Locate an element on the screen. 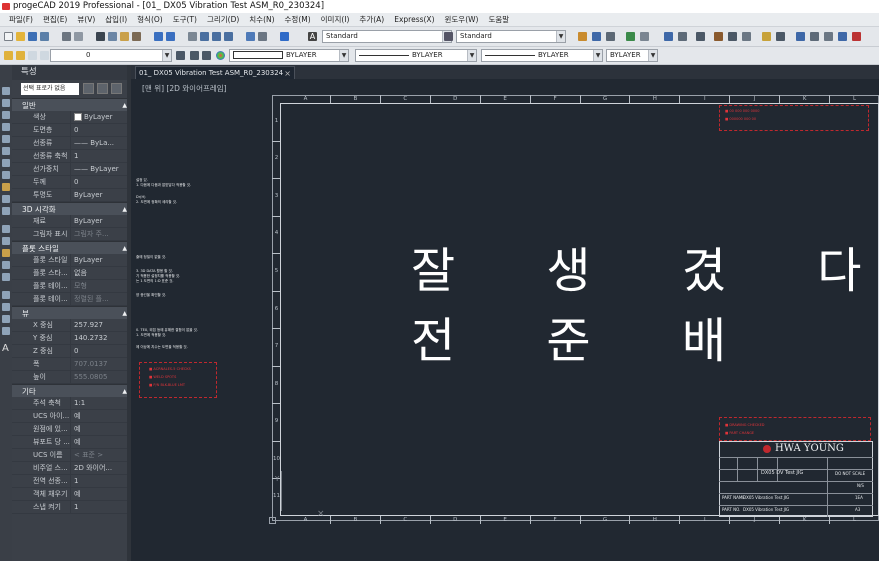  selection-combo: 선택 표로가 없음 is located at coordinates (50, 89).